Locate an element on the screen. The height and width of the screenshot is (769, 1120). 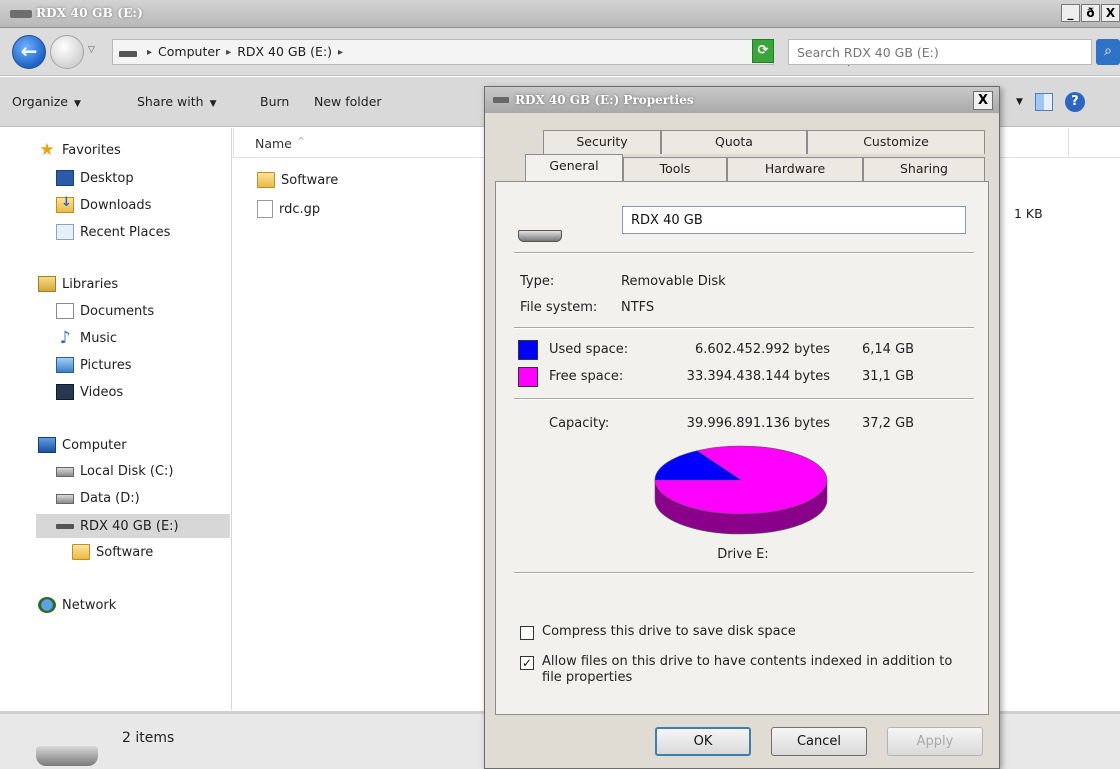
file-row: rdc.gp is located at coordinates (288, 209).